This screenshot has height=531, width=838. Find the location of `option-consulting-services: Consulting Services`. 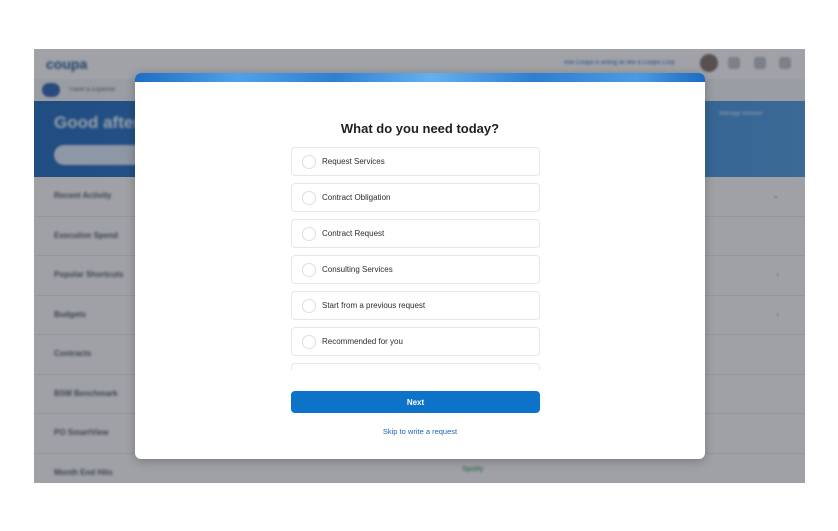

option-consulting-services: Consulting Services is located at coordinates (415, 269).